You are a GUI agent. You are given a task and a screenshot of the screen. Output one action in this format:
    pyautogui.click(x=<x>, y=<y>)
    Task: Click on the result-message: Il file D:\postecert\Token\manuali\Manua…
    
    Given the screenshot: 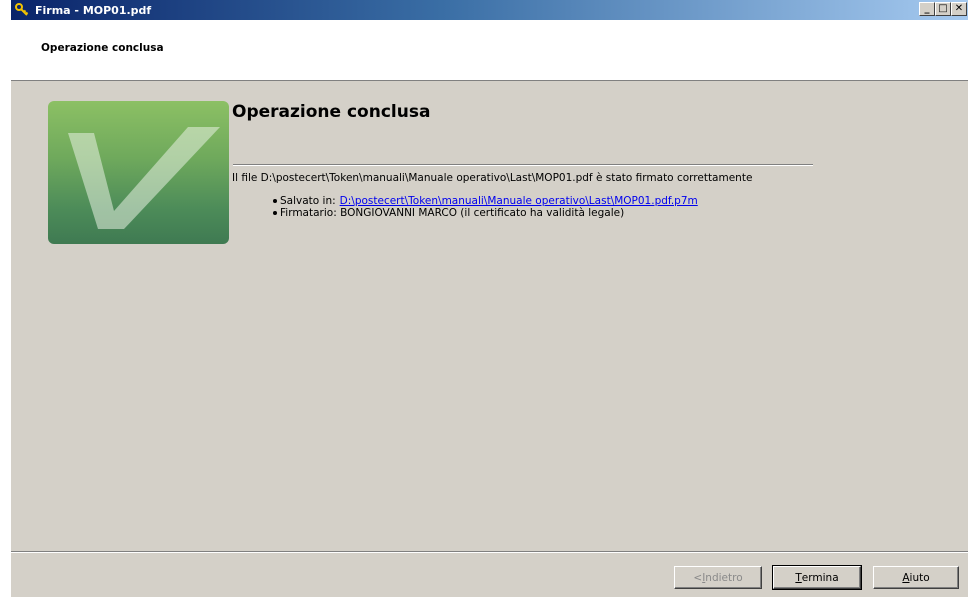 What is the action you would take?
    pyautogui.click(x=492, y=178)
    